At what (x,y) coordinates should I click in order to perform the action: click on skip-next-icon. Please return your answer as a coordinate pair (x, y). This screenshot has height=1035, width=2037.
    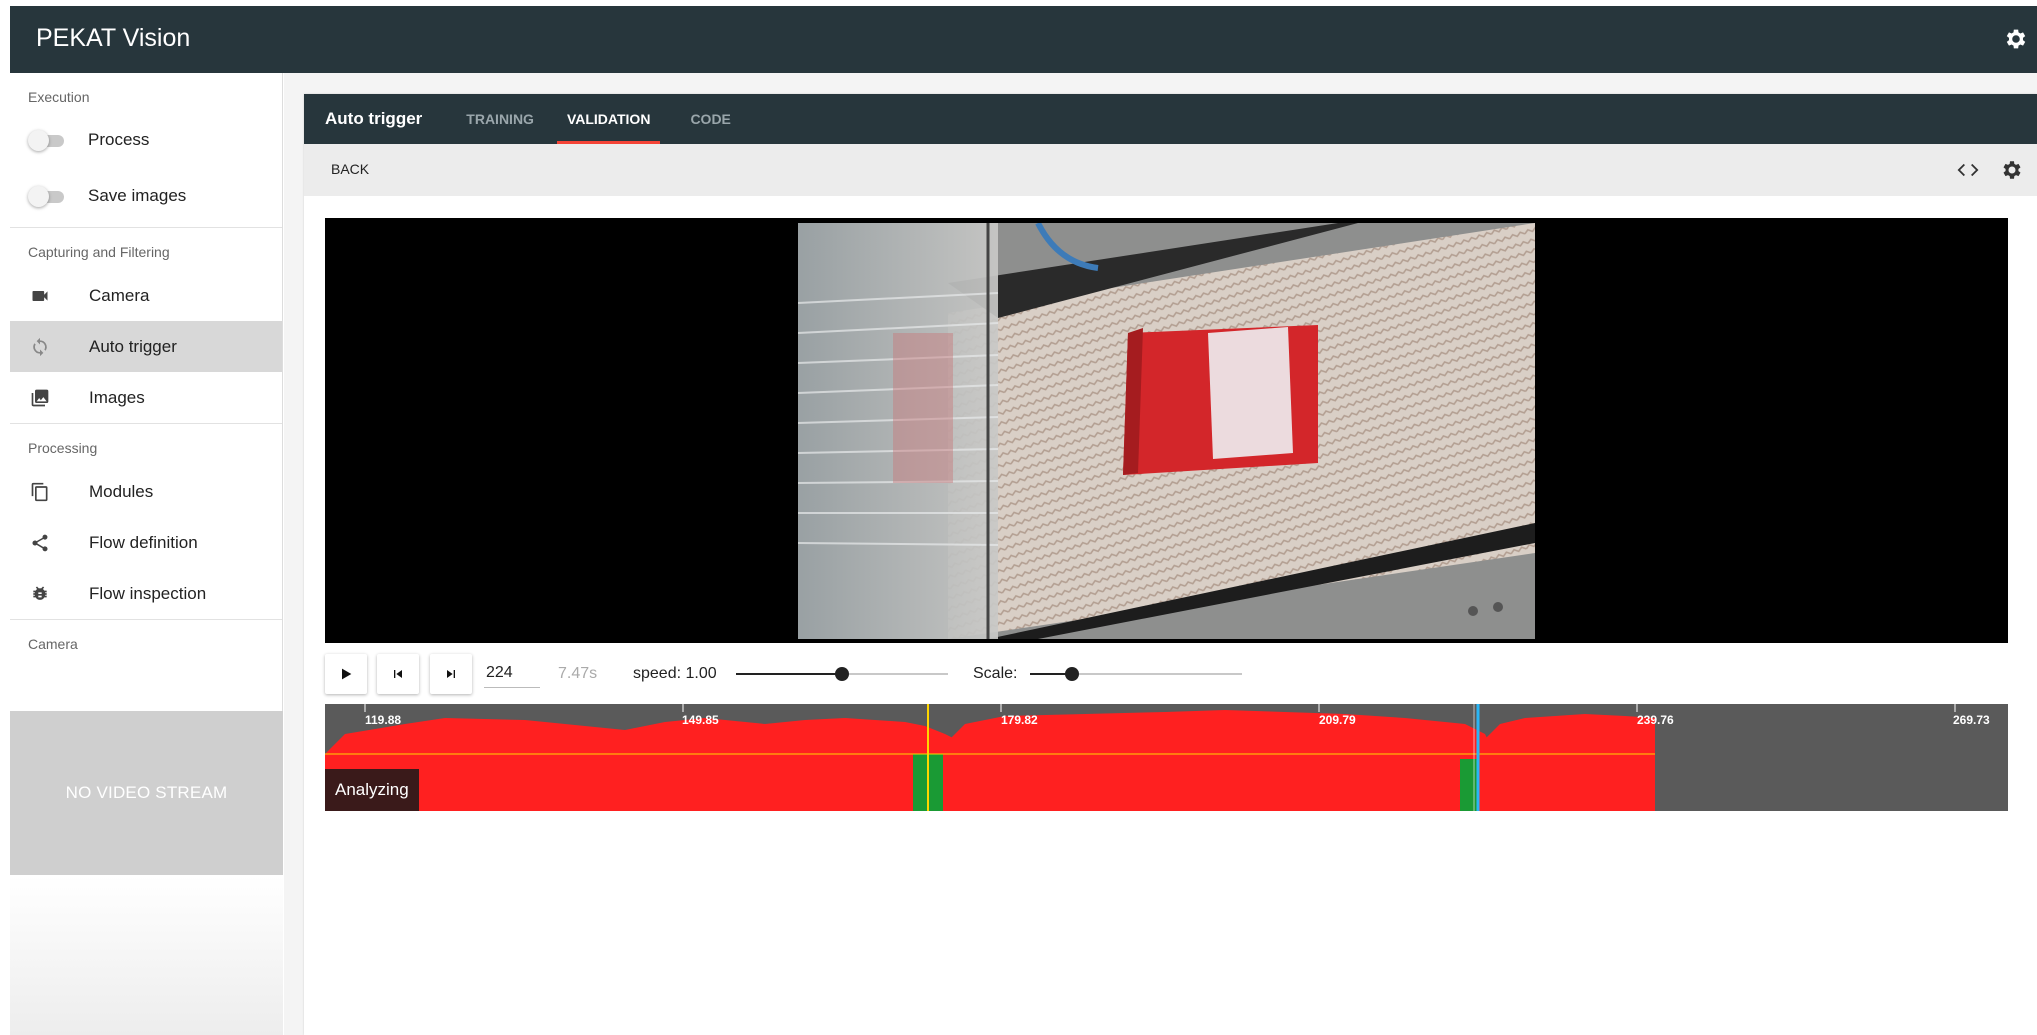
    Looking at the image, I should click on (451, 674).